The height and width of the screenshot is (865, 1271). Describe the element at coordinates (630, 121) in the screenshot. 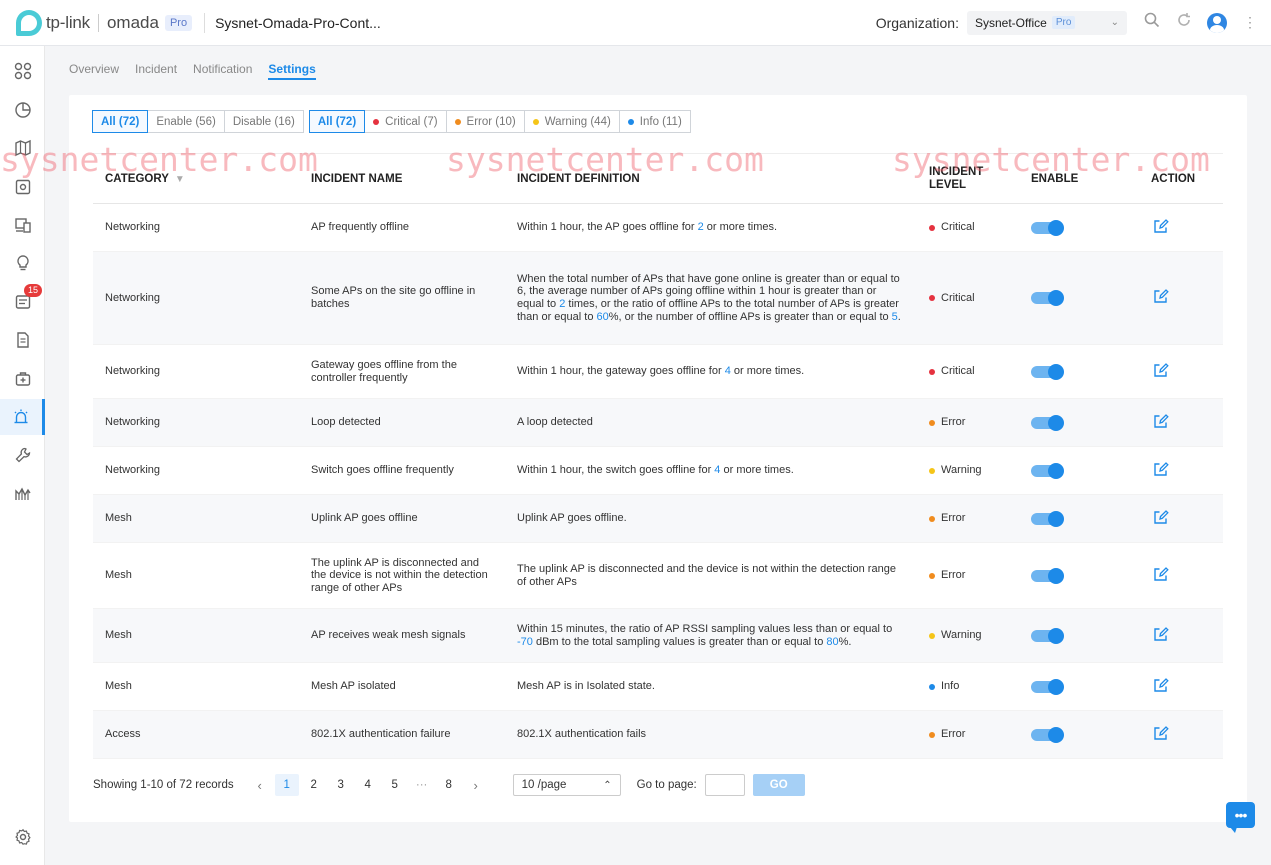

I see `info-dot-icon` at that location.